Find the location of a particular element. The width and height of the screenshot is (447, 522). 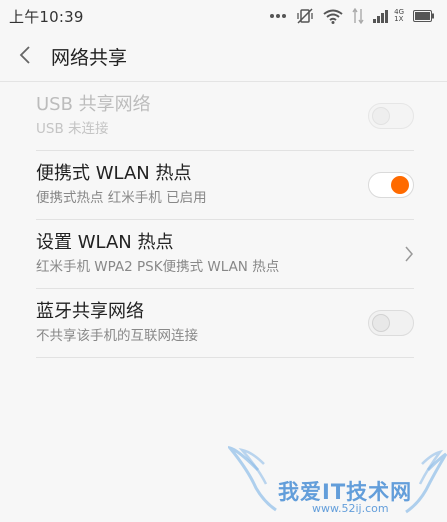

status-icons: 4G 1X is located at coordinates (352, 16).